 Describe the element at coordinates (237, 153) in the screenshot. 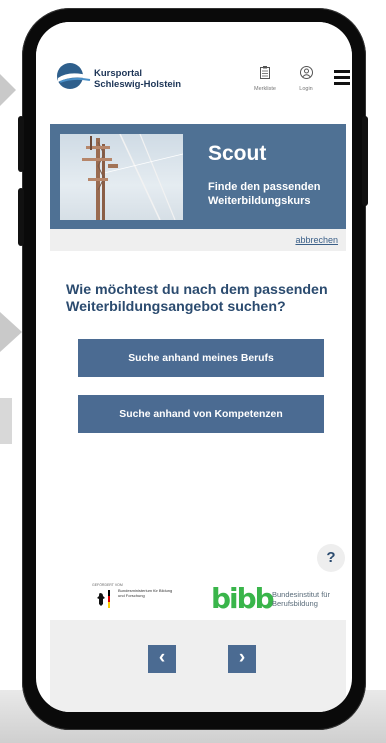

I see `hero-title: Scout` at that location.